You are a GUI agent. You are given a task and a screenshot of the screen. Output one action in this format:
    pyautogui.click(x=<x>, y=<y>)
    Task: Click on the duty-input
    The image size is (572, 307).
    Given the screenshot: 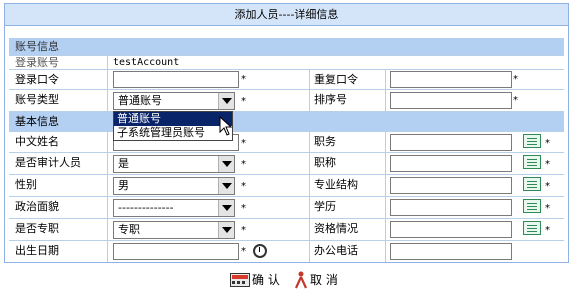 What is the action you would take?
    pyautogui.click(x=451, y=142)
    